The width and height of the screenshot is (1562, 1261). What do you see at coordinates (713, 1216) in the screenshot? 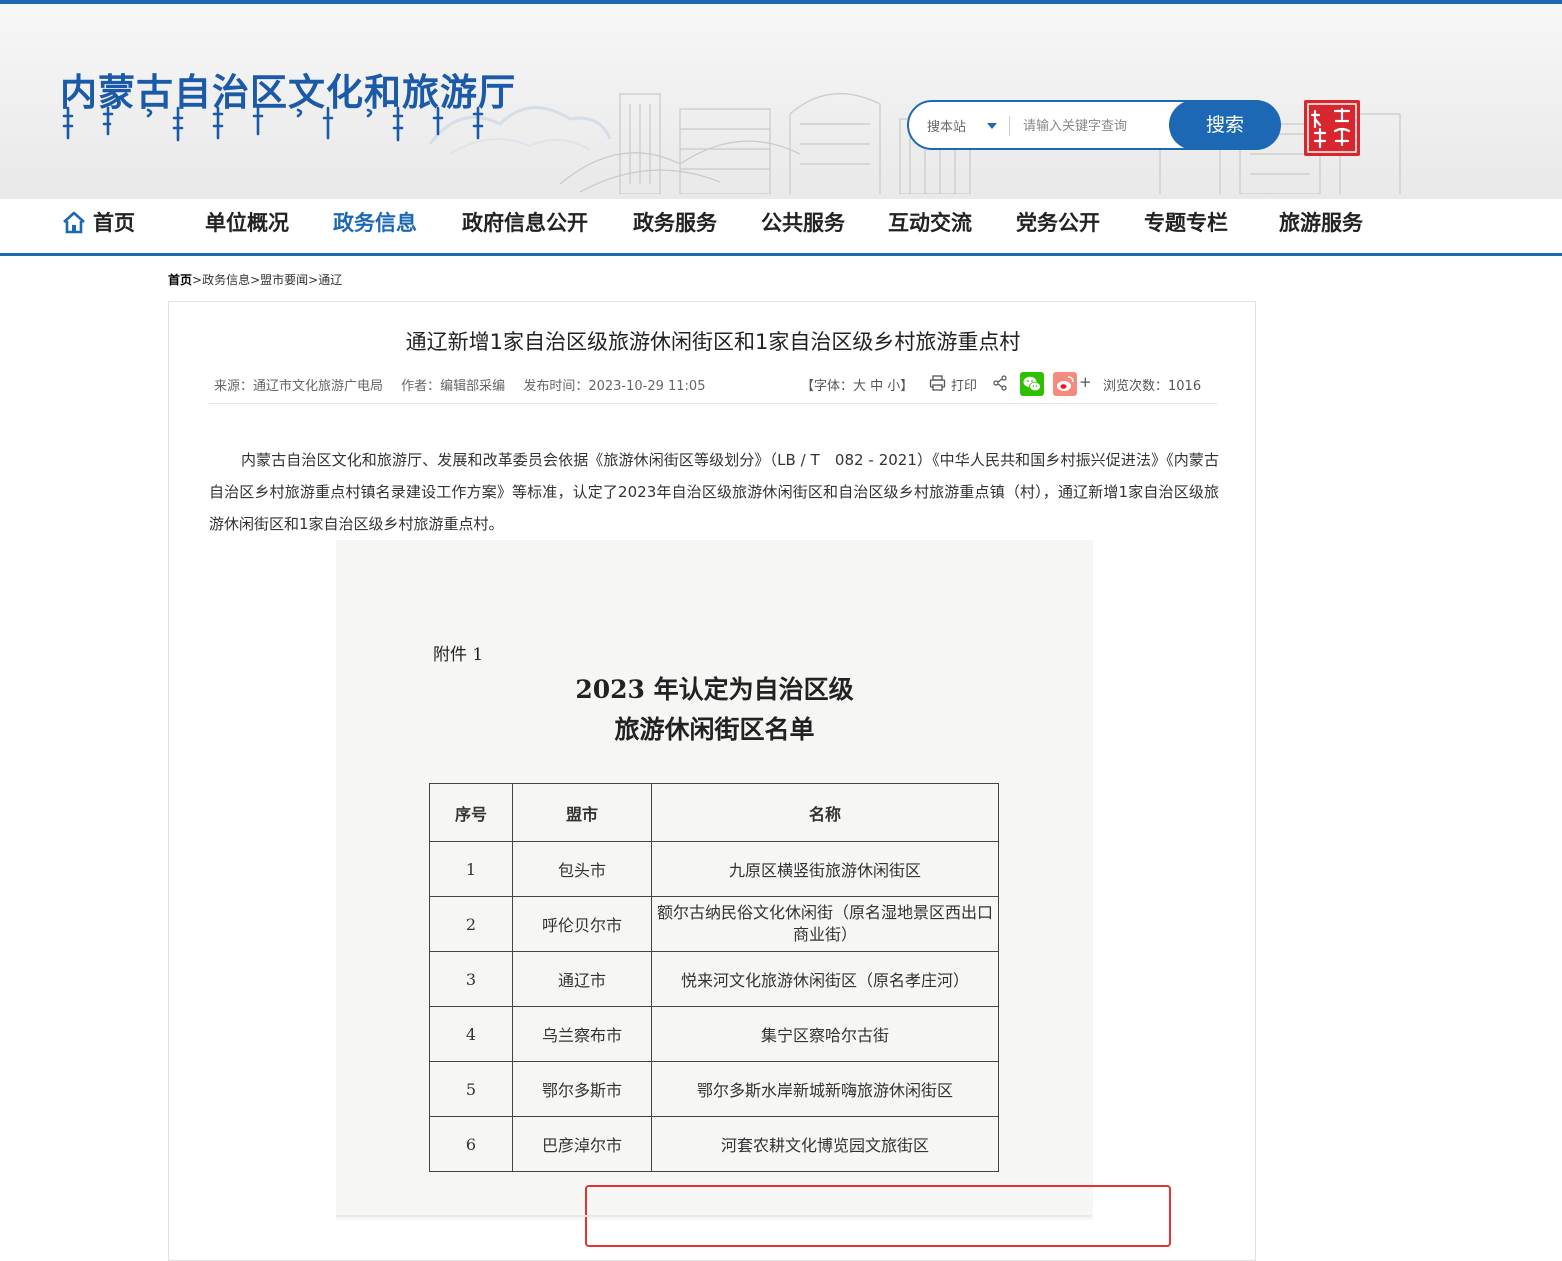
I see `document-image-bottom-edge` at bounding box center [713, 1216].